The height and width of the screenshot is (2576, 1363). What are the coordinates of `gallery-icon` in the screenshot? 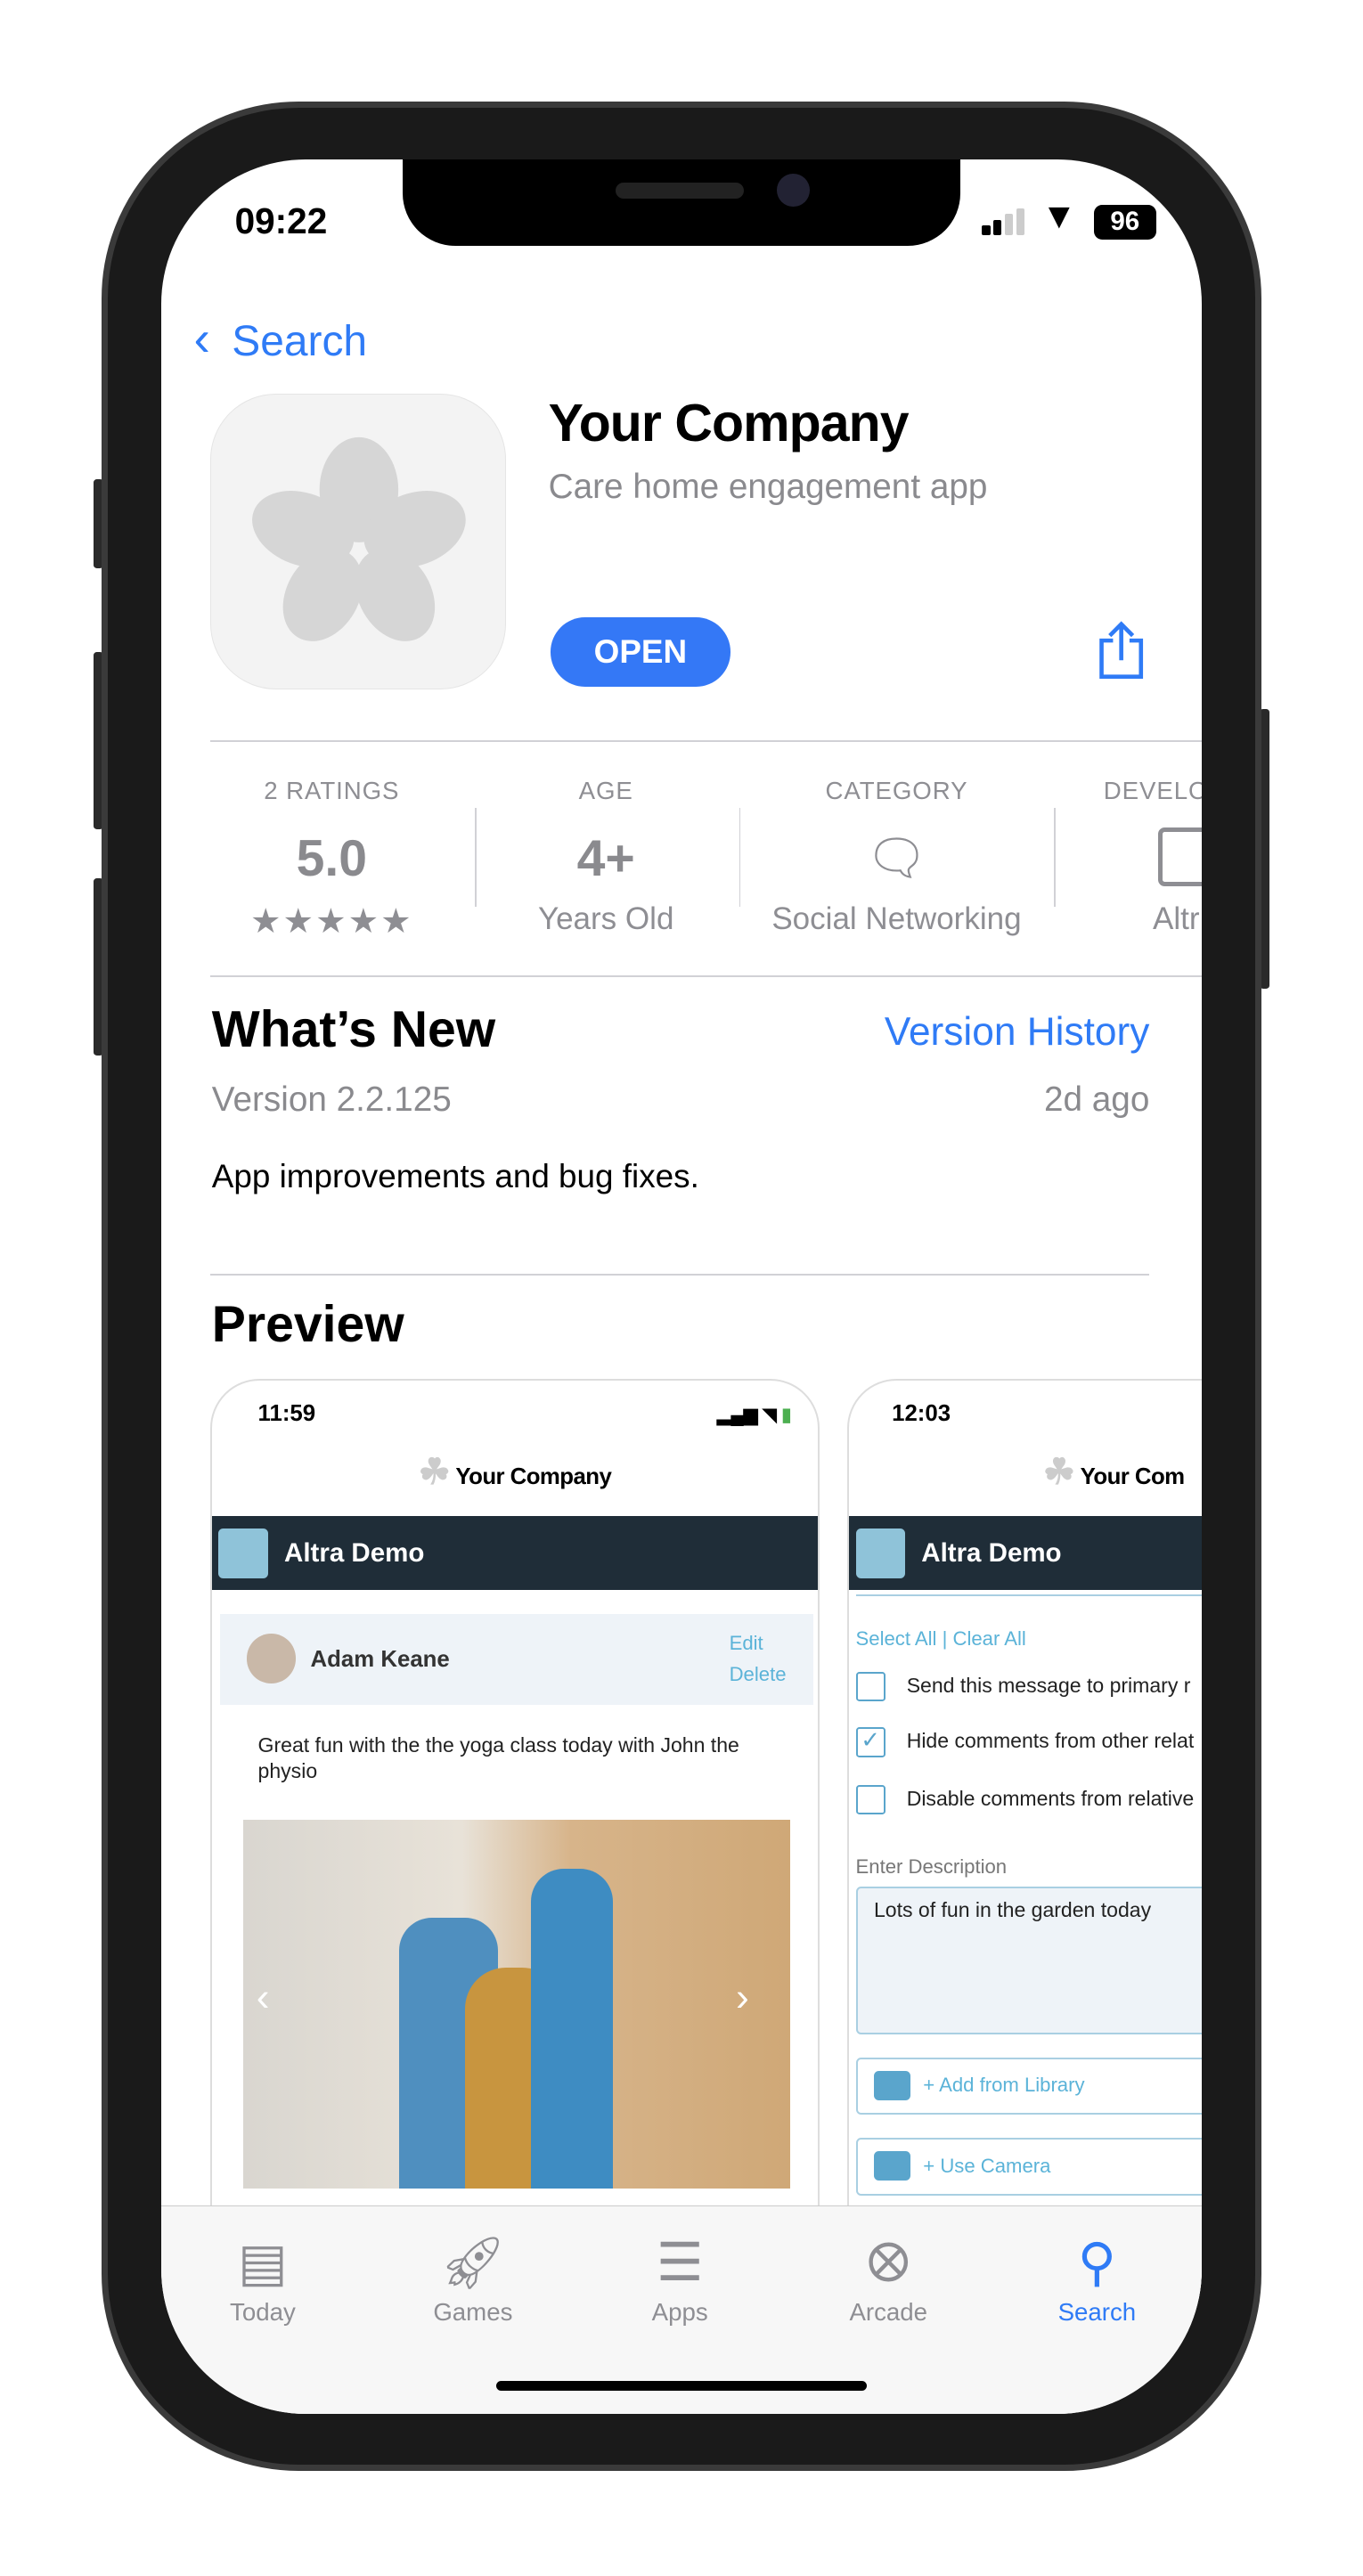 It's located at (891, 2085).